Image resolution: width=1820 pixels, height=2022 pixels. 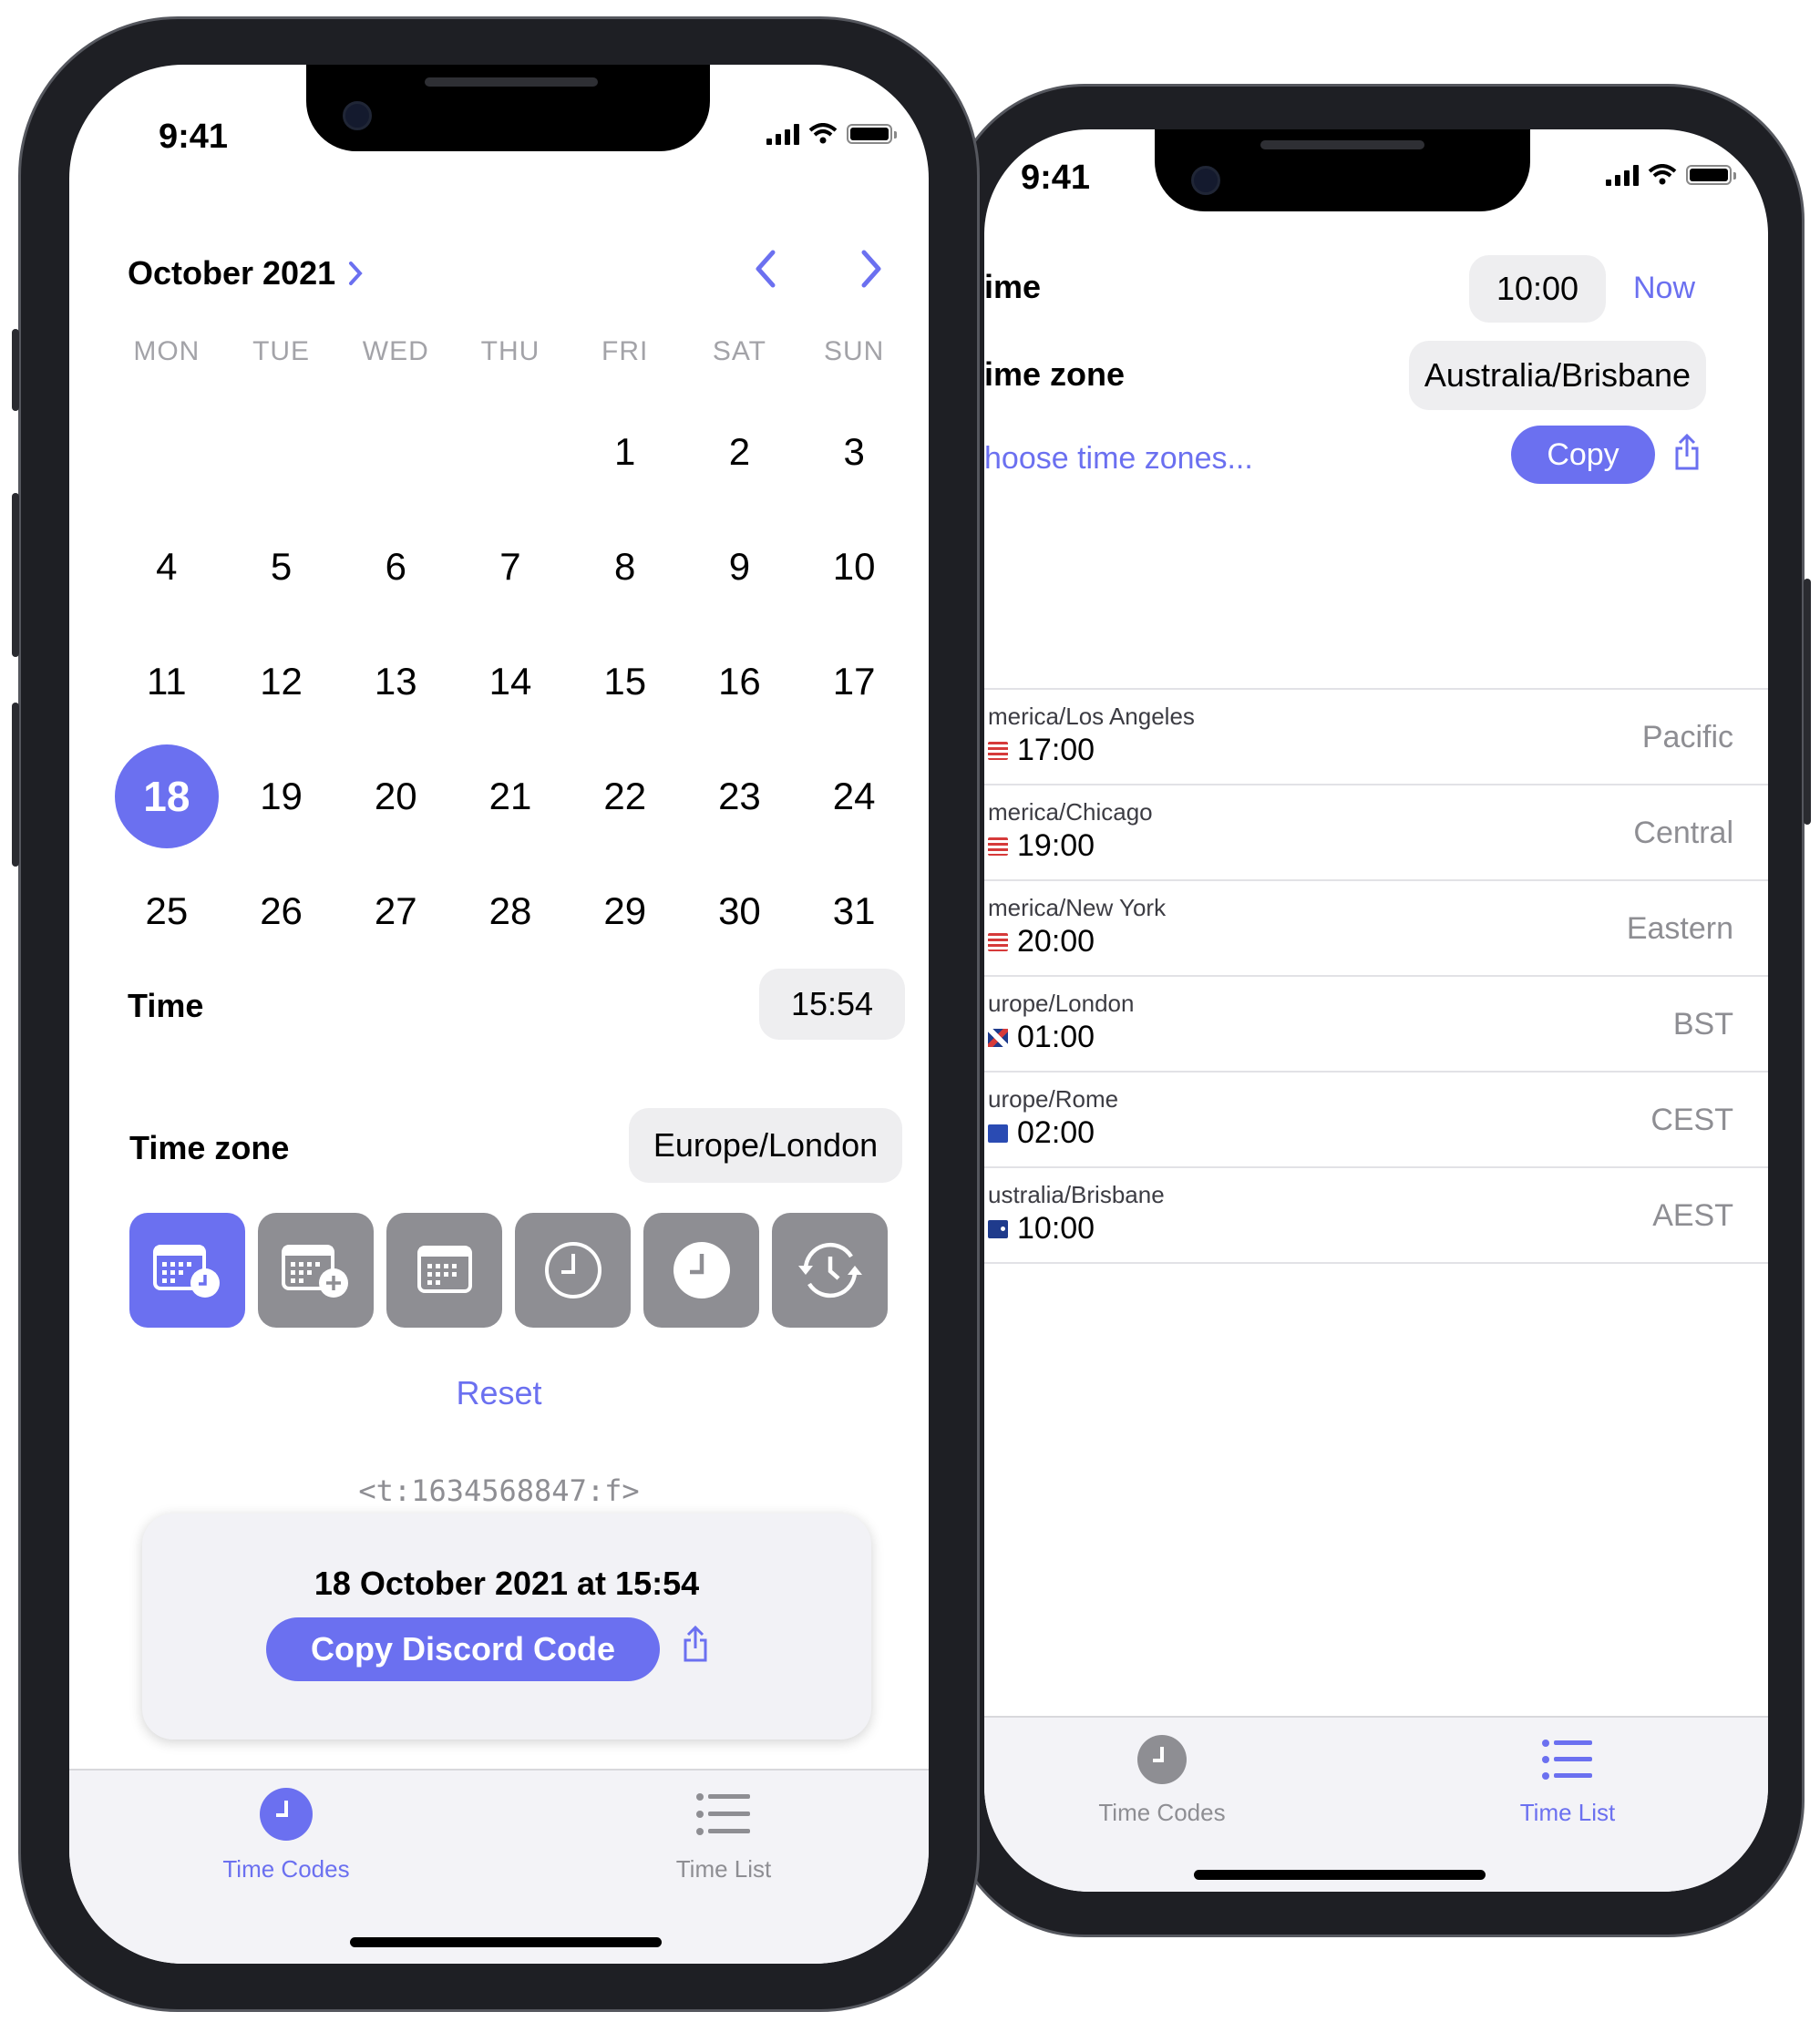 I want to click on calendar-day: 26, so click(x=281, y=912).